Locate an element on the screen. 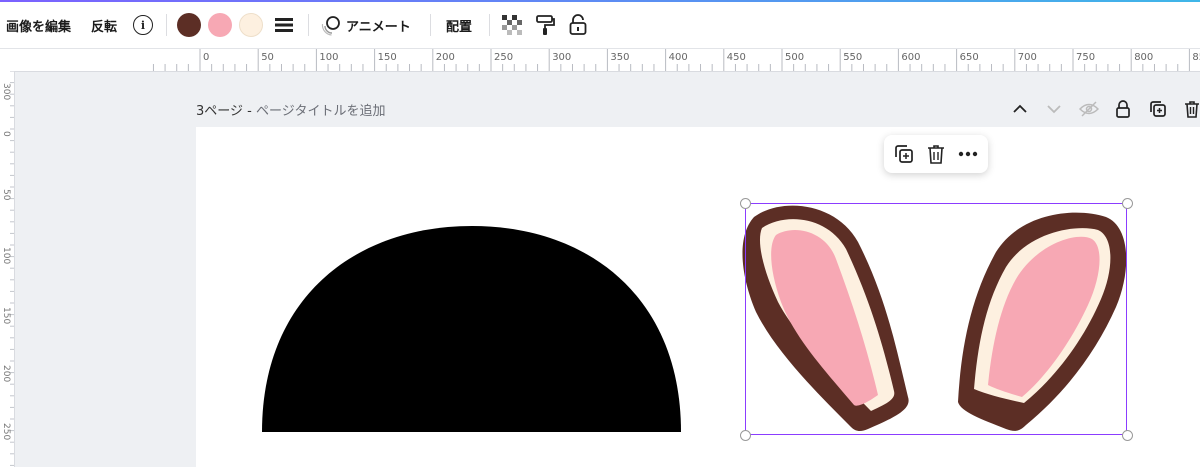 The width and height of the screenshot is (1200, 467). border-style-button is located at coordinates (284, 25).